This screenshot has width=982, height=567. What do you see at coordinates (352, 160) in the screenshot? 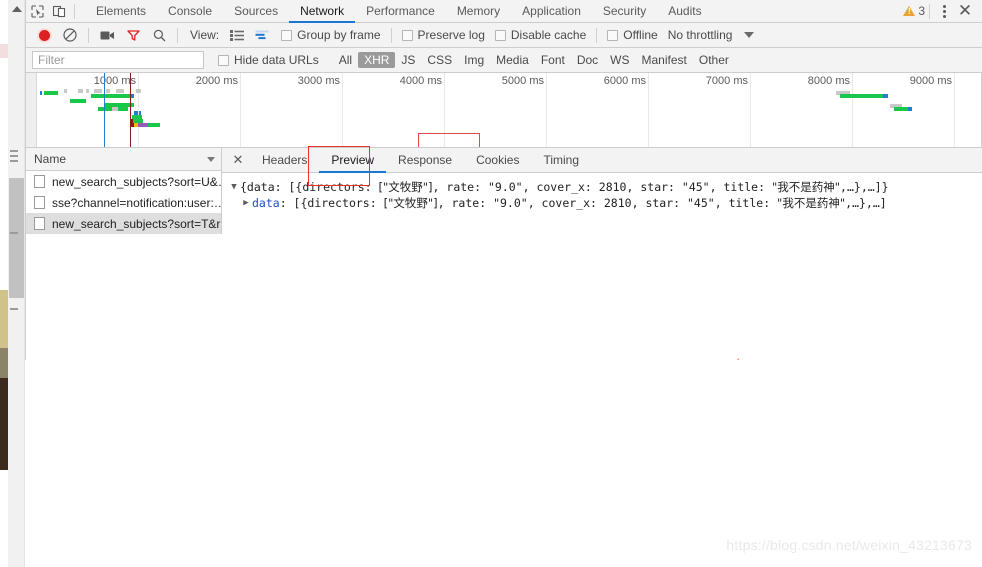
I see `detail-tab-preview: Preview` at bounding box center [352, 160].